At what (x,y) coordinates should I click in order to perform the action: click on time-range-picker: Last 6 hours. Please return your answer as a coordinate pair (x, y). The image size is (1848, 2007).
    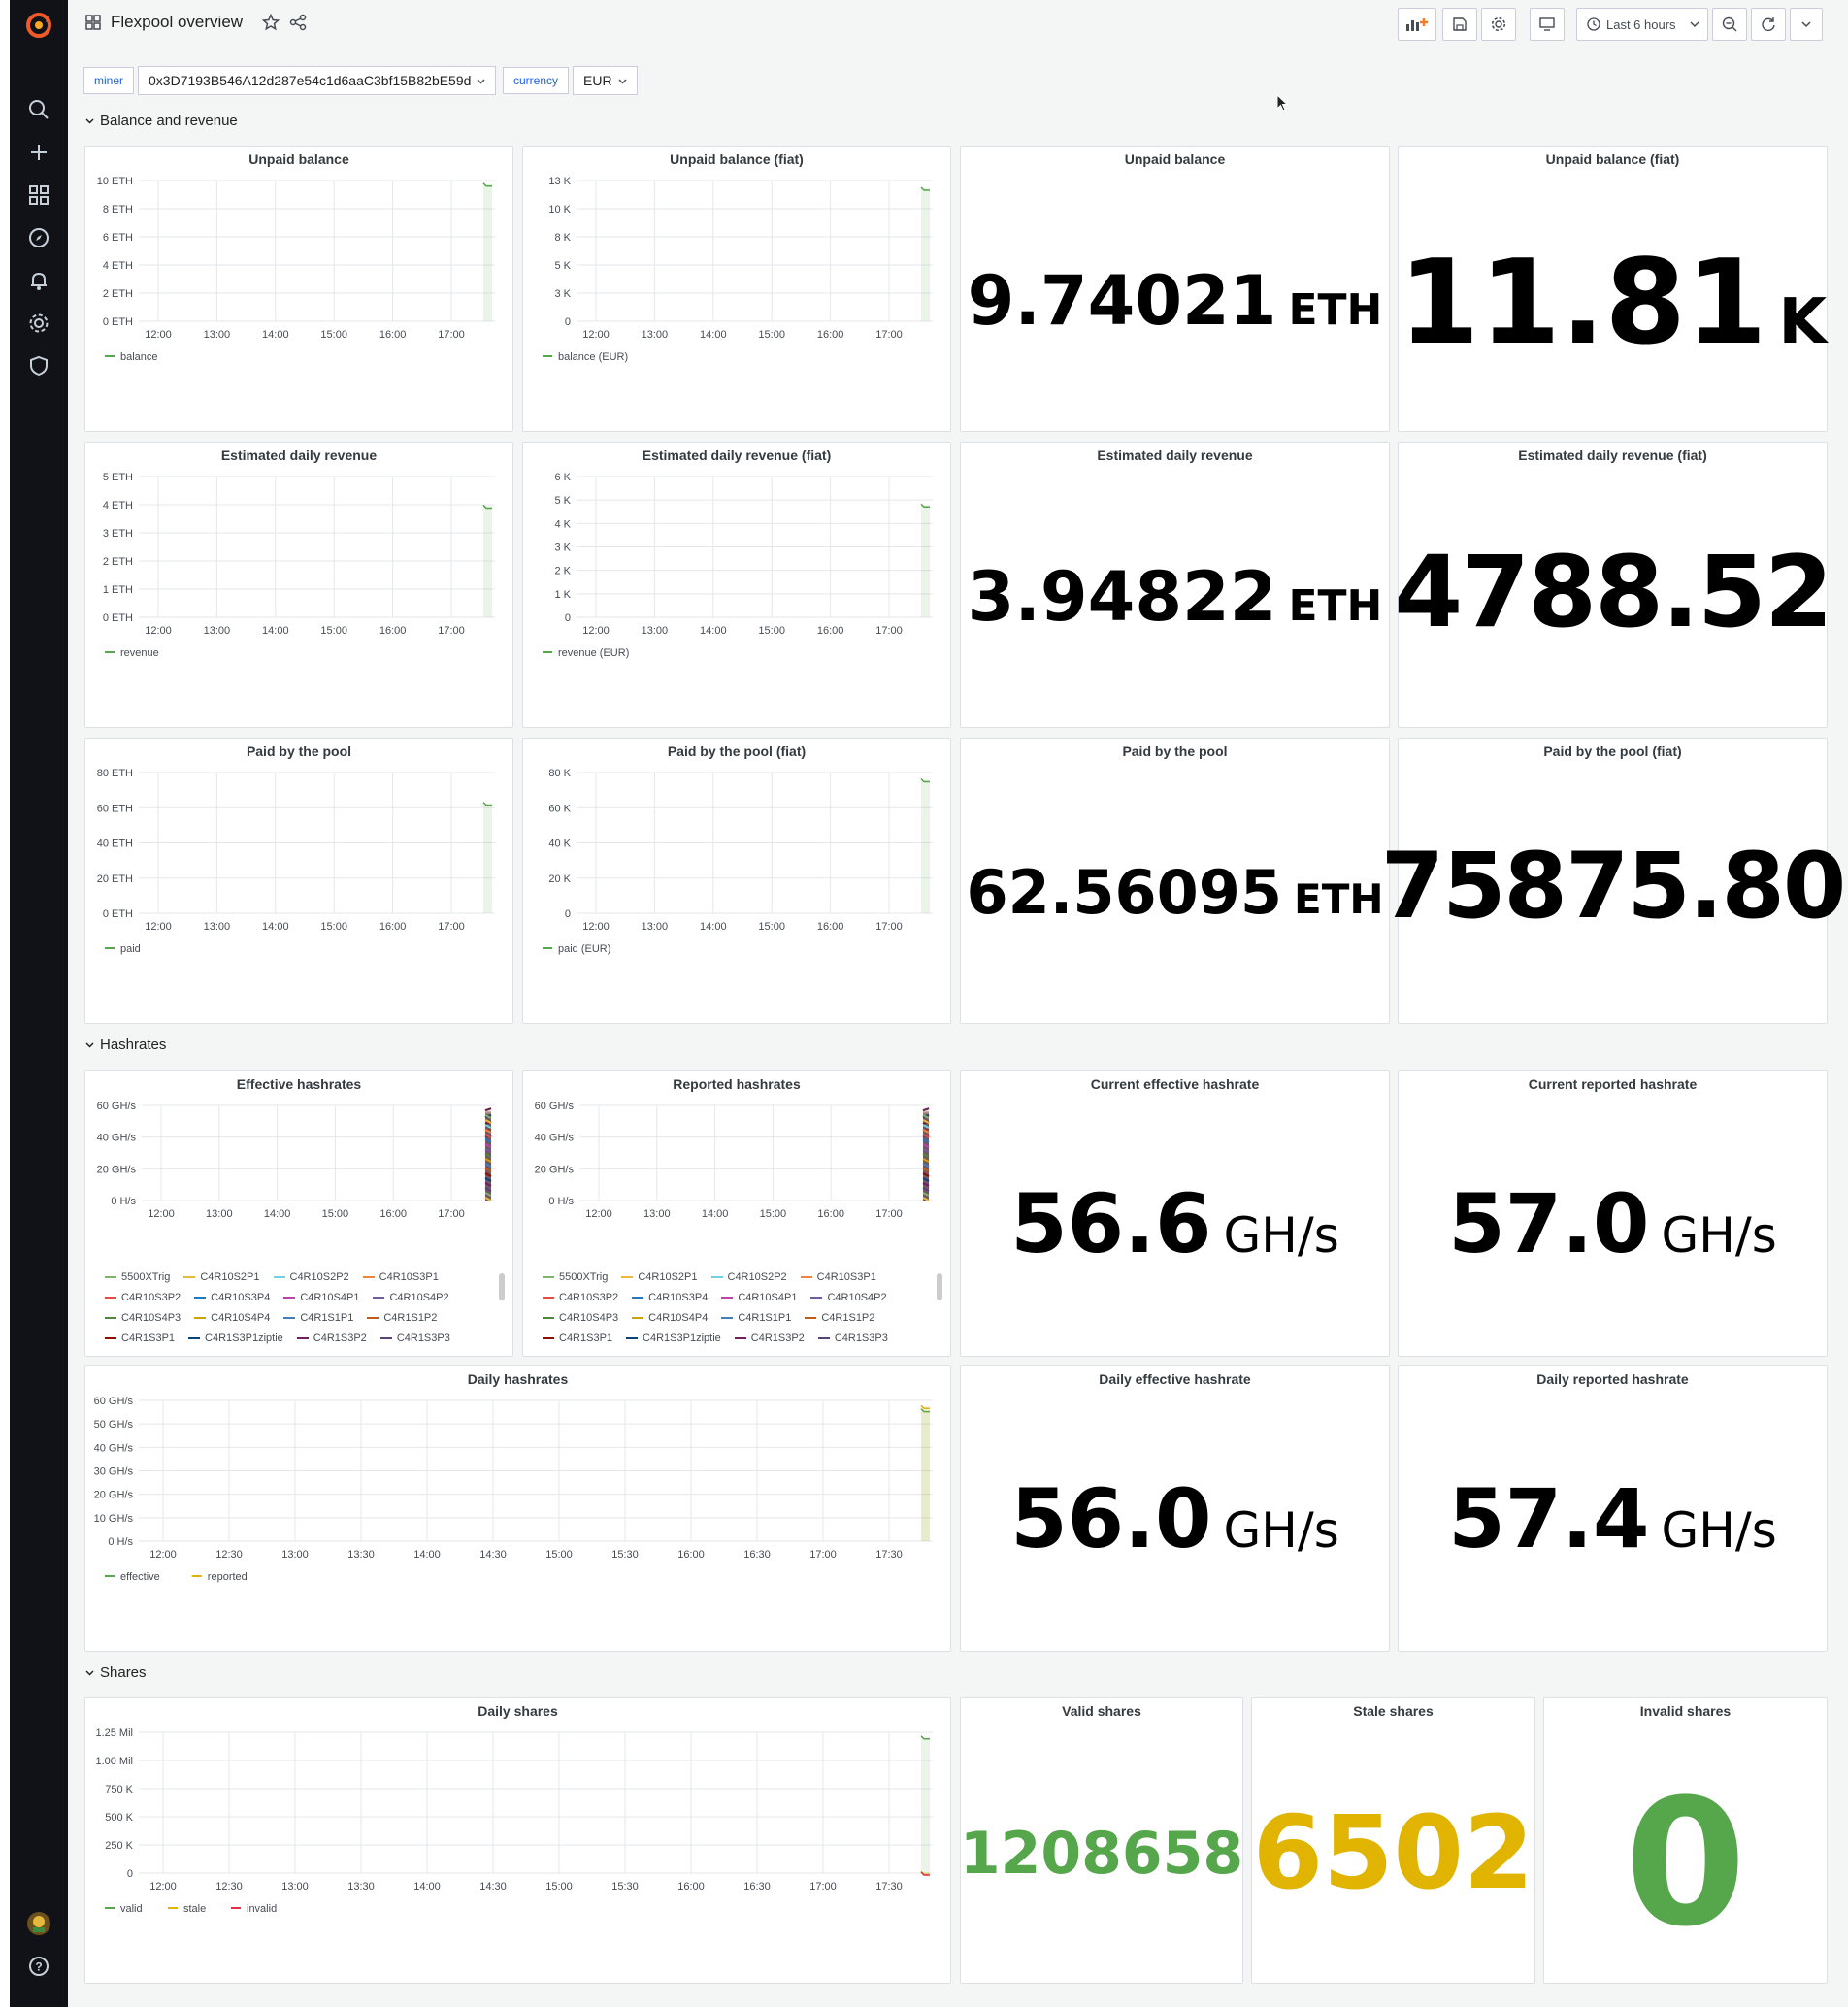
    Looking at the image, I should click on (1642, 24).